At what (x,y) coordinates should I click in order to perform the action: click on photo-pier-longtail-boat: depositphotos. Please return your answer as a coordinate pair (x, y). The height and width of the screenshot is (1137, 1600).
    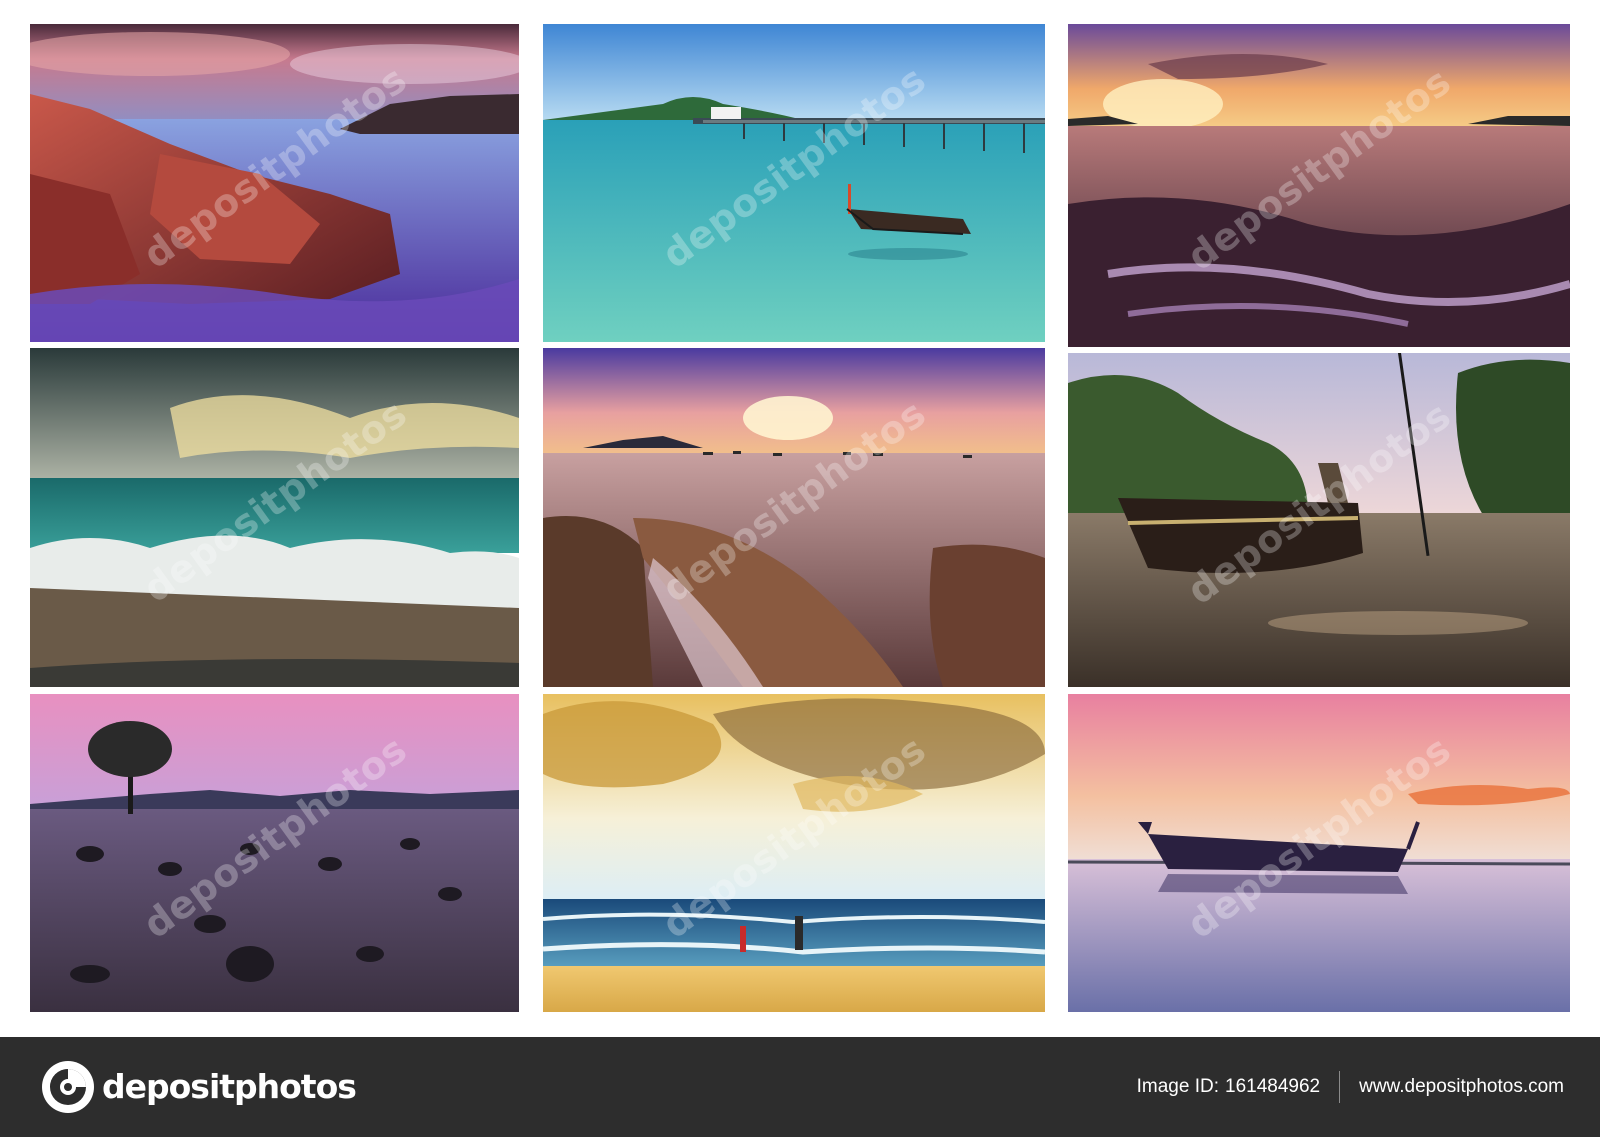
    Looking at the image, I should click on (794, 183).